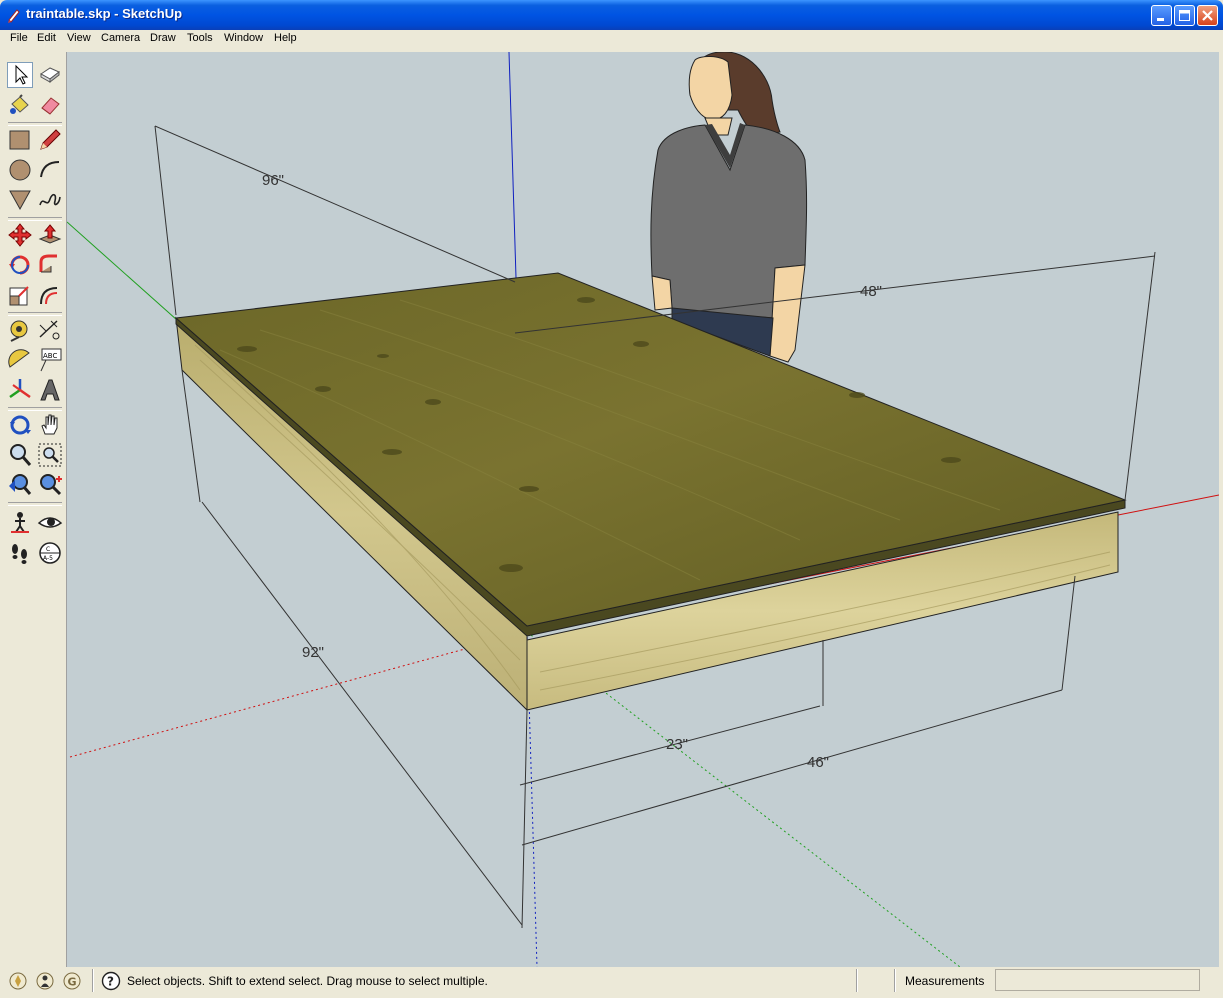  Describe the element at coordinates (729, 207) in the screenshot. I see `scale-figure-person` at that location.